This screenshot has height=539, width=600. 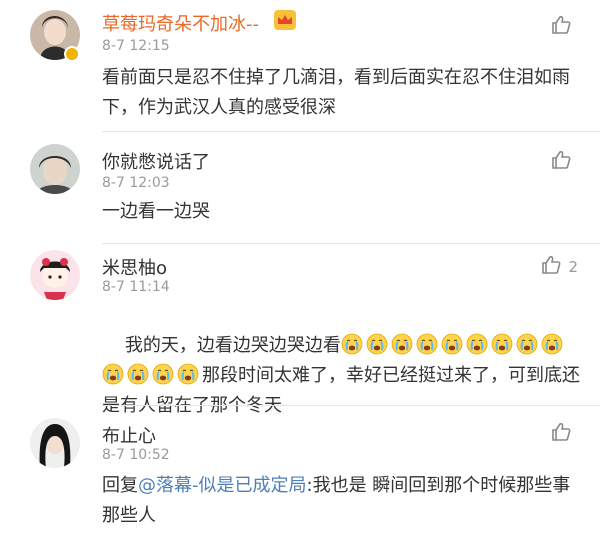 I want to click on username: 草莓玛奇朵不加冰--, so click(x=180, y=23).